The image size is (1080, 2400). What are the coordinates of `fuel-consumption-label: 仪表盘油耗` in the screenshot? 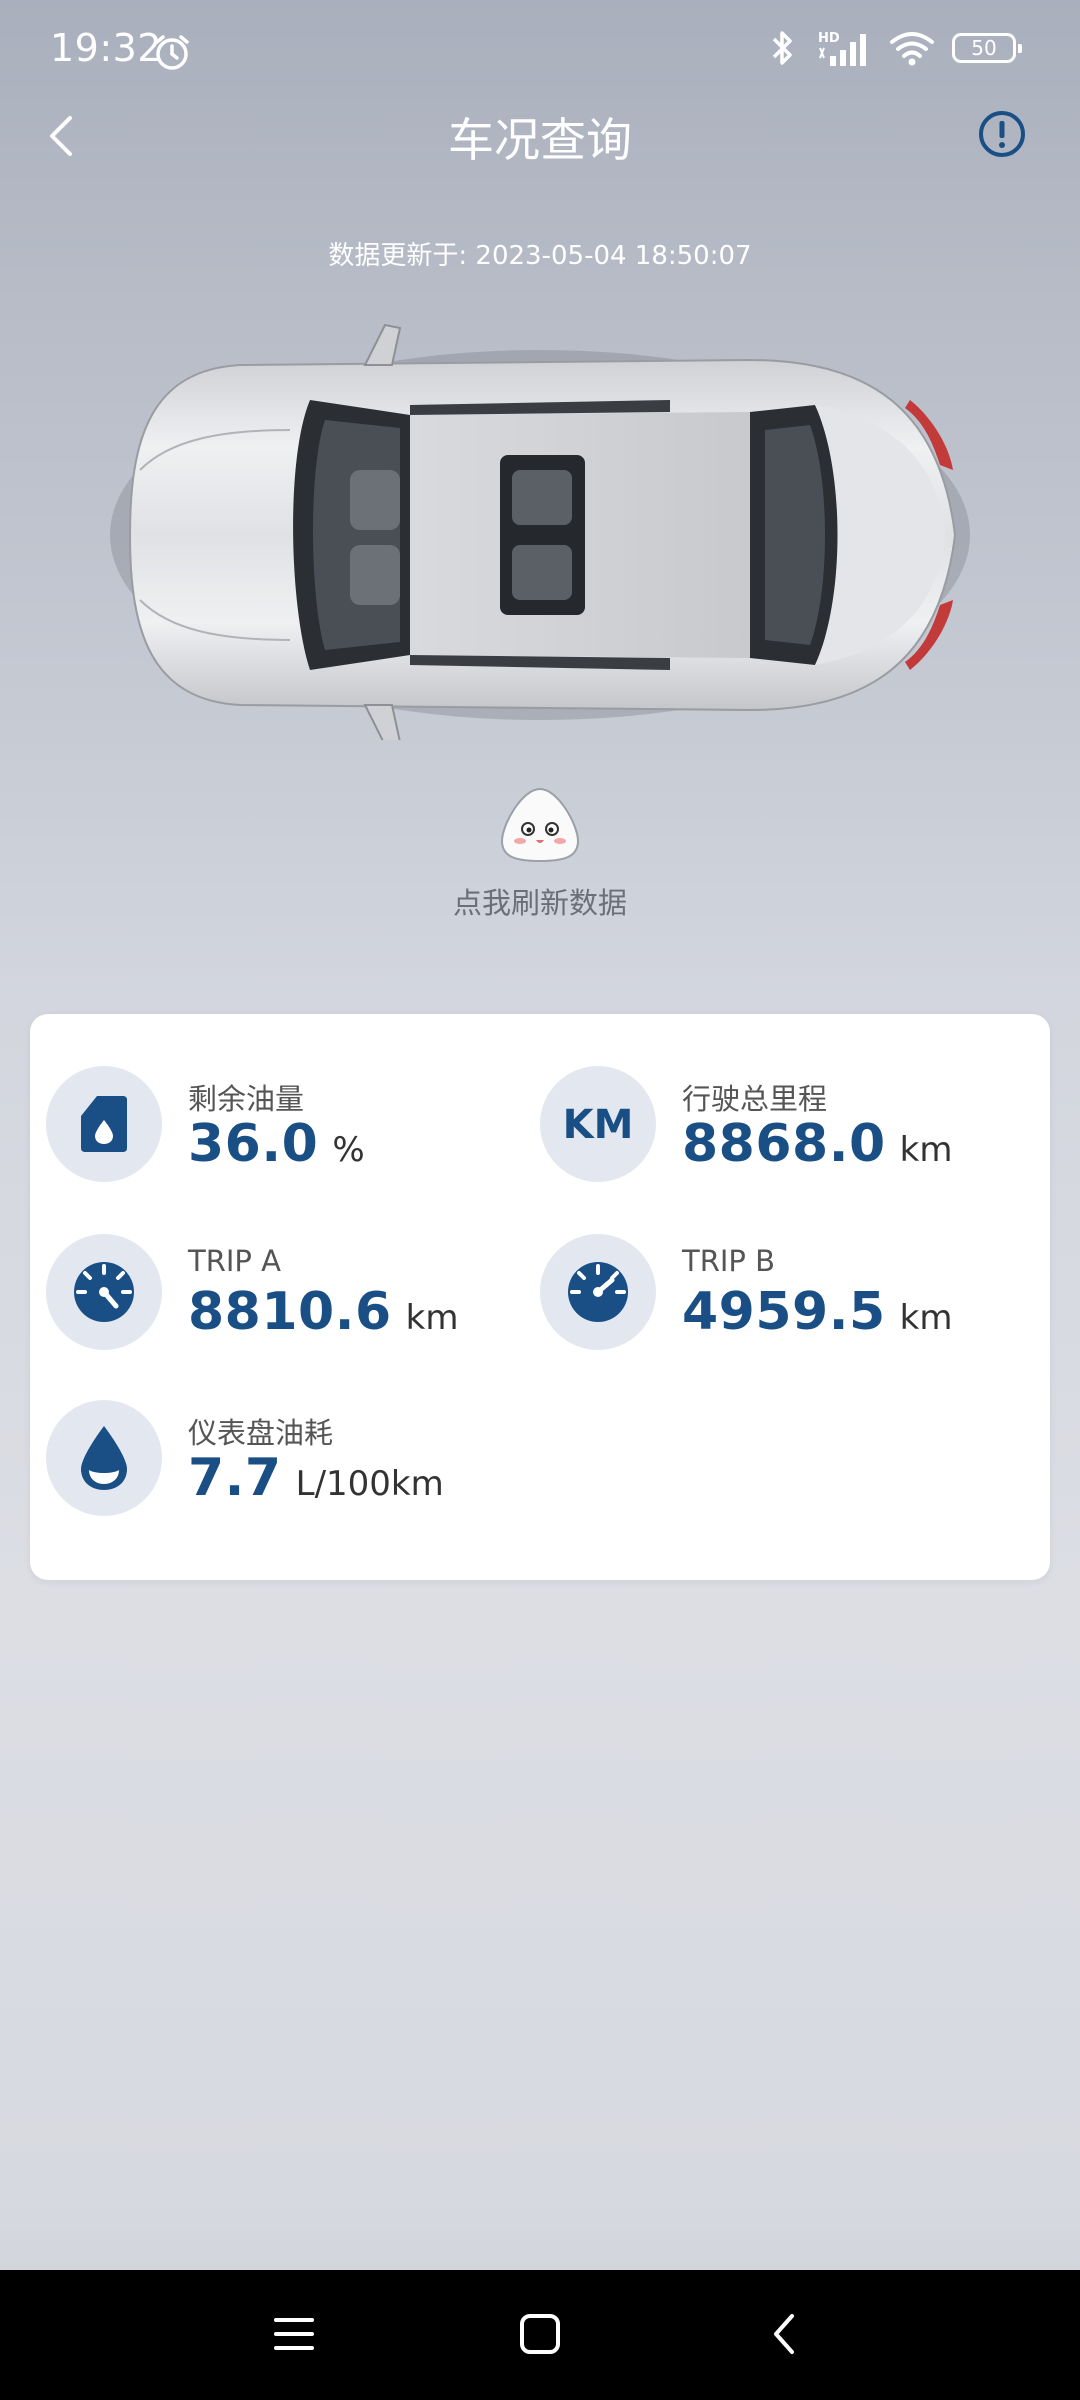 It's located at (261, 1433).